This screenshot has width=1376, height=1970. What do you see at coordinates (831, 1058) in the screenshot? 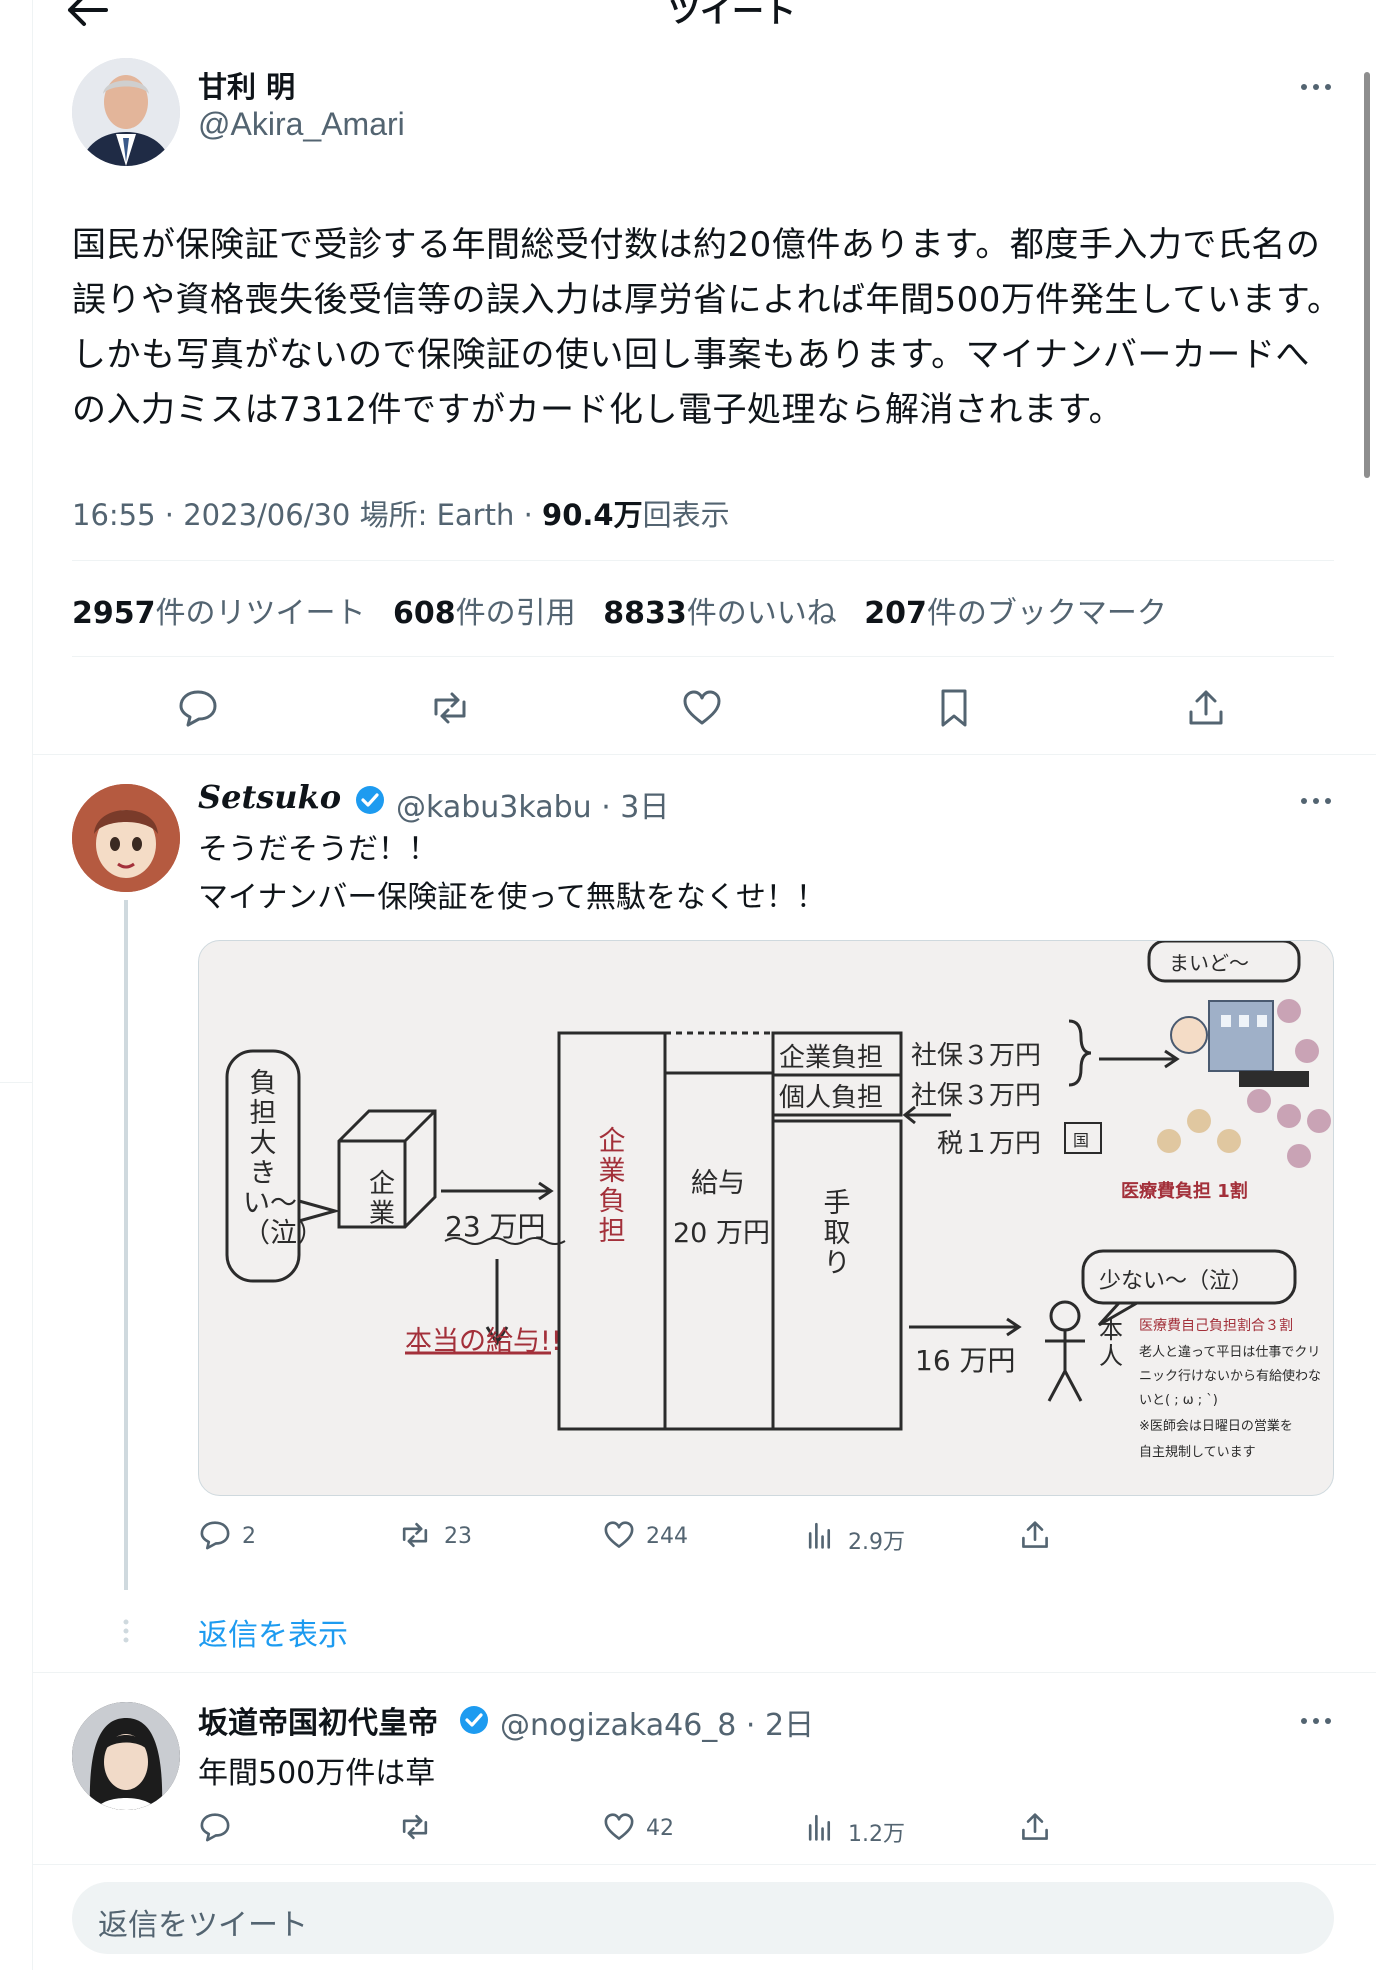
I see `diagram-corp-burden-box: 企業負担` at bounding box center [831, 1058].